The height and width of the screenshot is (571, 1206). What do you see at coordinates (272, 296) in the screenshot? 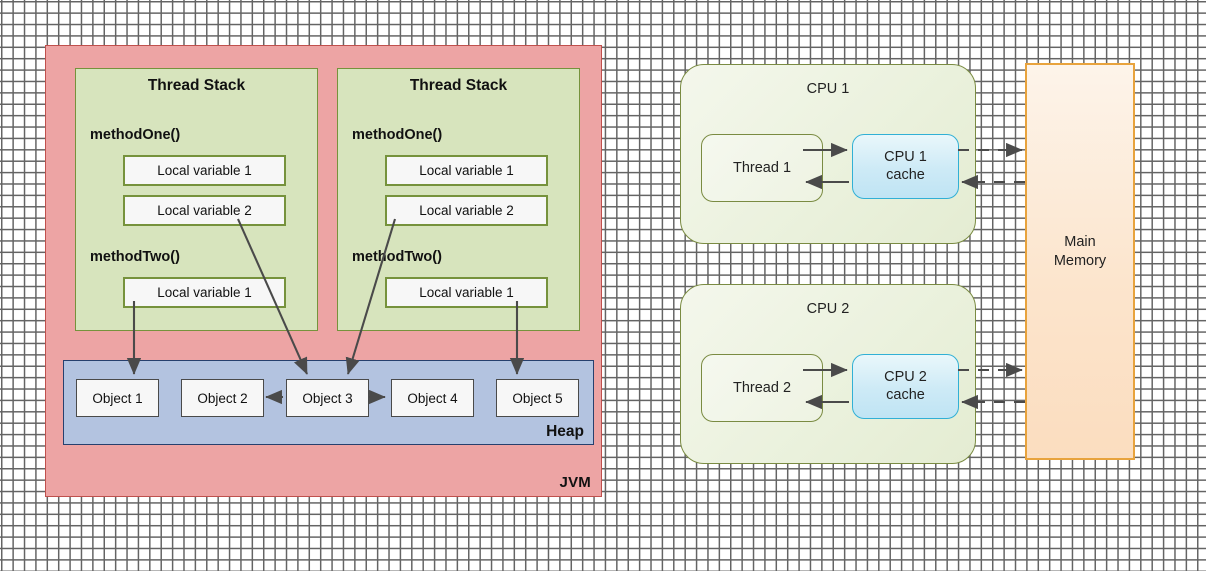
I see `arrow-stack1-methodone-to-object3` at bounding box center [272, 296].